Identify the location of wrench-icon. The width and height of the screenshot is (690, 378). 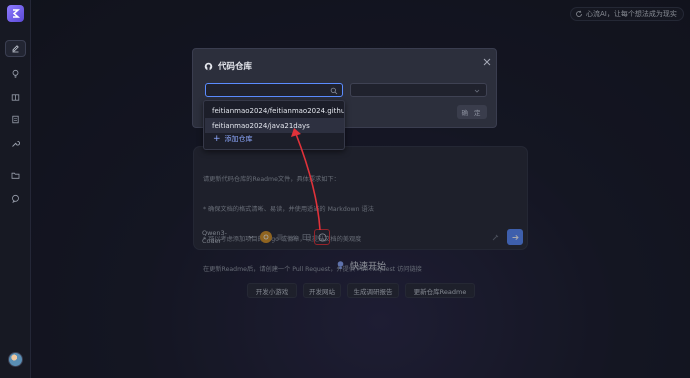
(16, 144).